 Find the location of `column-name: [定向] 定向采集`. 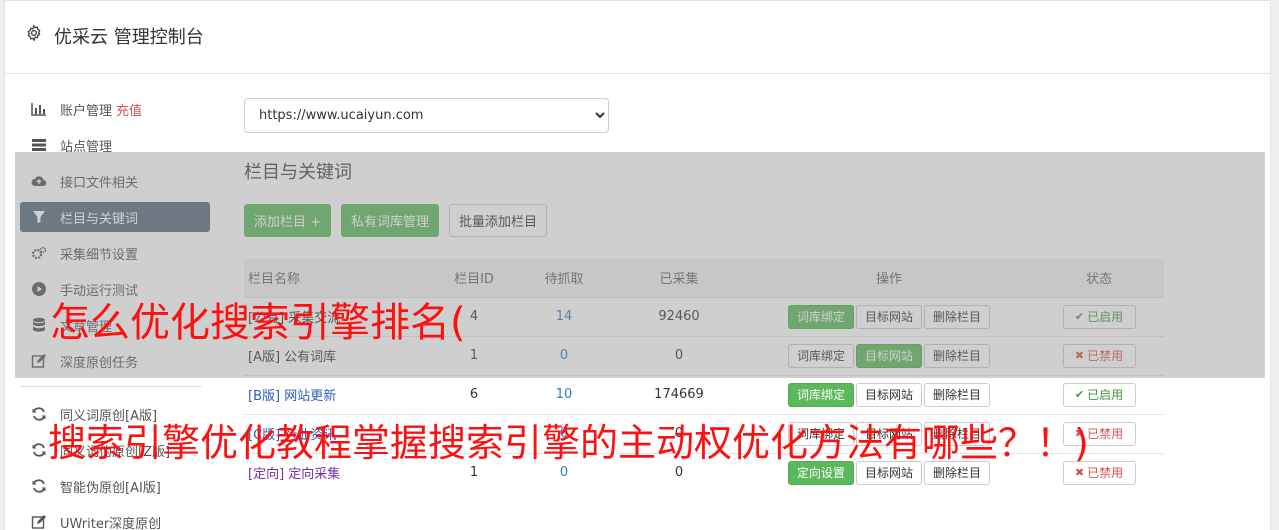

column-name: [定向] 定向采集 is located at coordinates (294, 474).